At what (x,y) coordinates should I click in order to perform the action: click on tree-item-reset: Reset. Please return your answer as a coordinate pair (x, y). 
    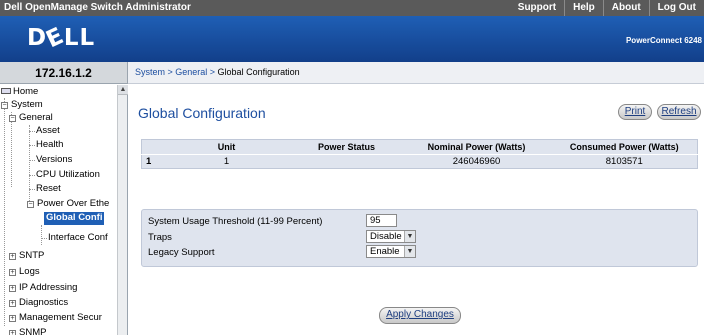
    Looking at the image, I should click on (48, 189).